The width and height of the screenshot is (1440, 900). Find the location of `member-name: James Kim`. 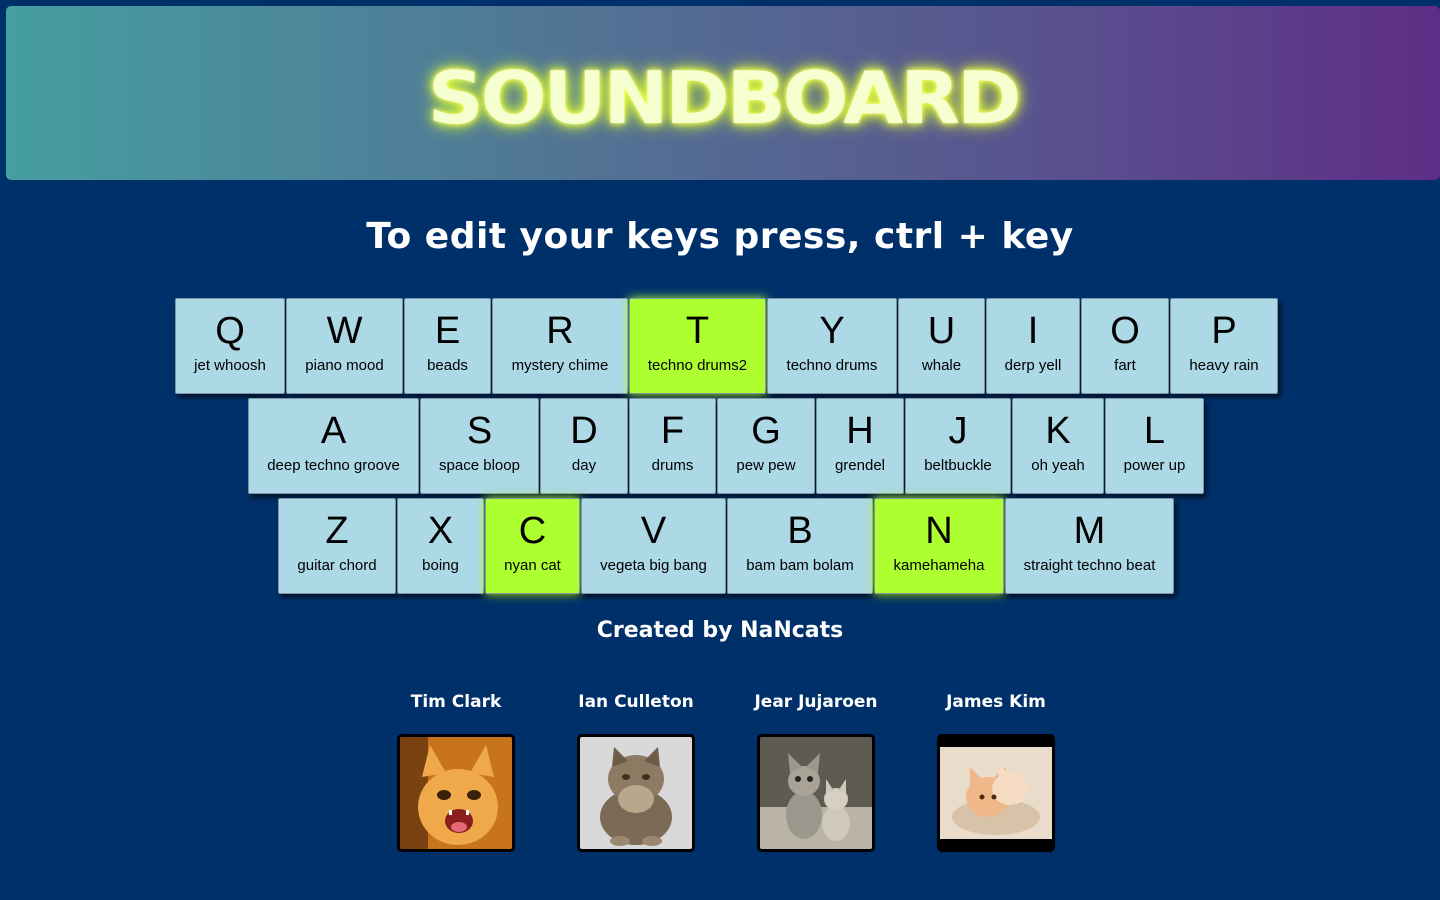

member-name: James Kim is located at coordinates (996, 702).